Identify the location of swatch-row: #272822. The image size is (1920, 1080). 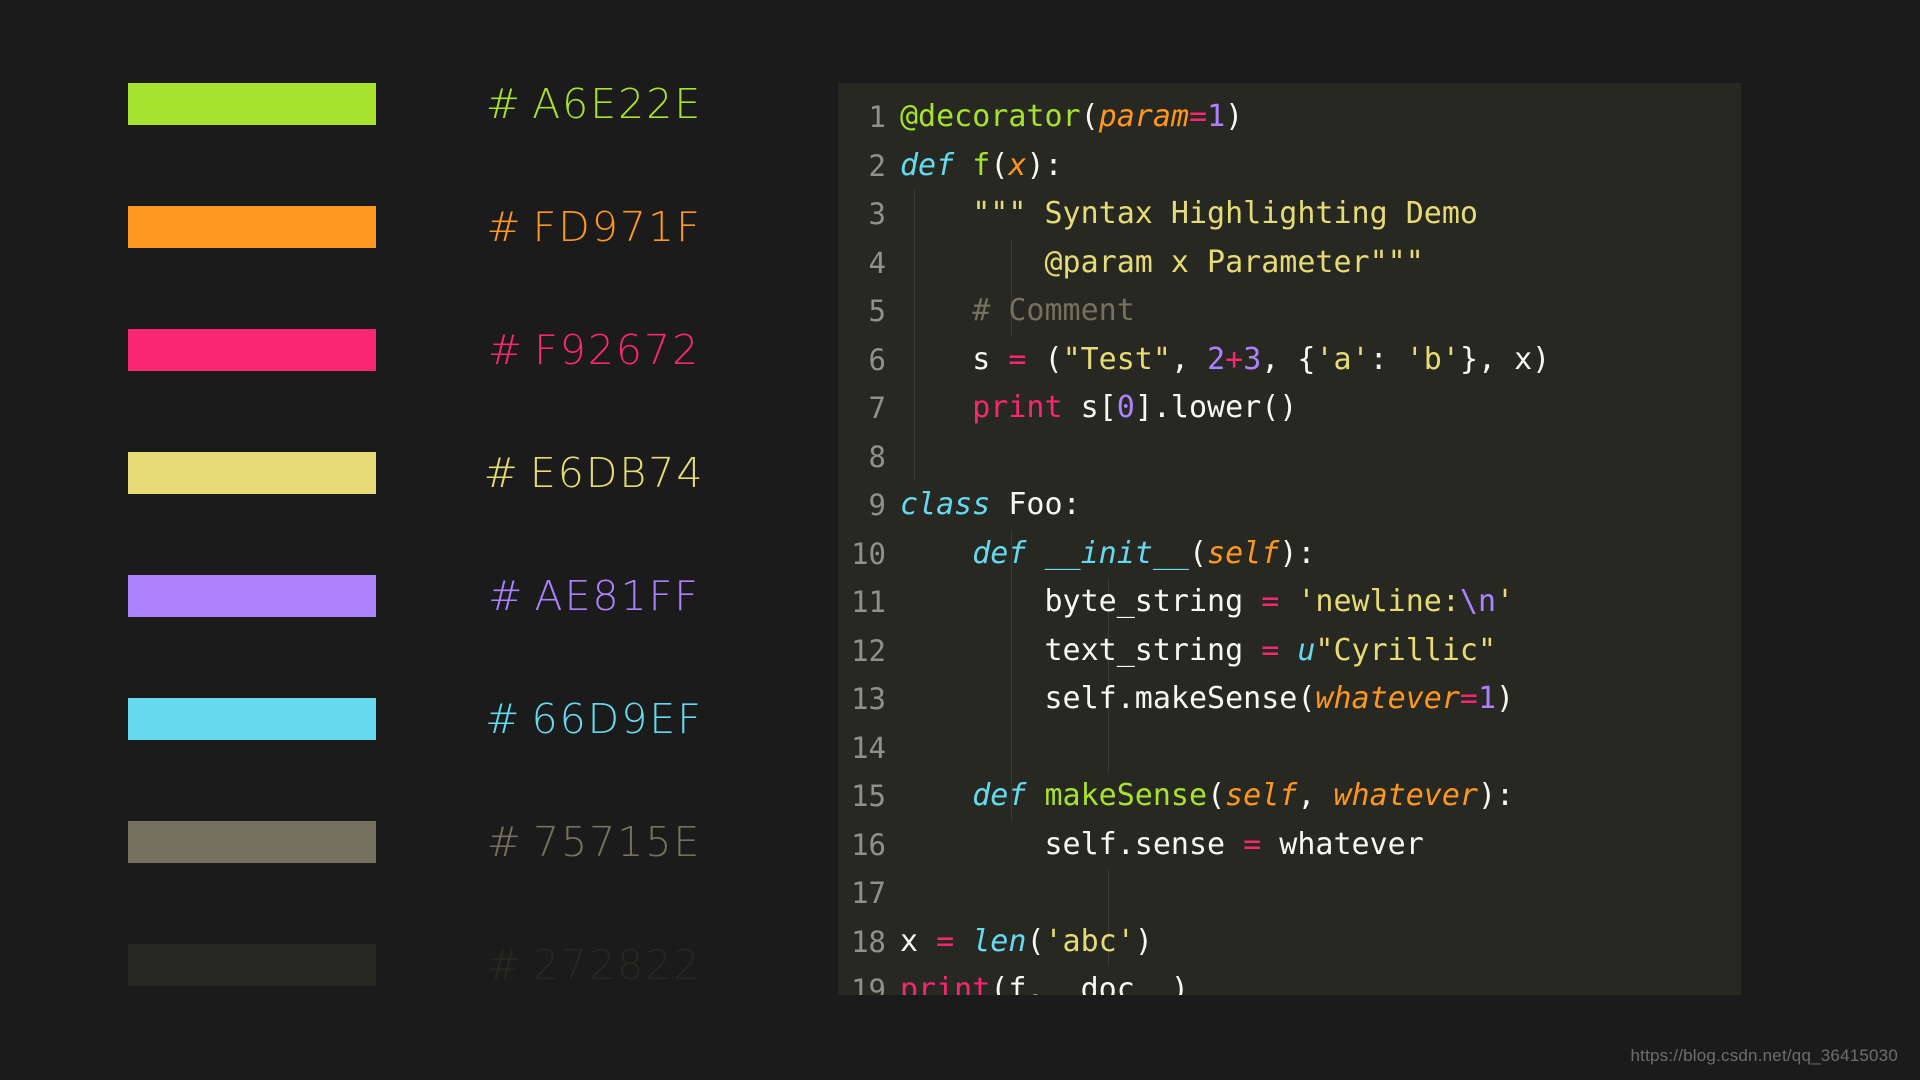
(458, 964).